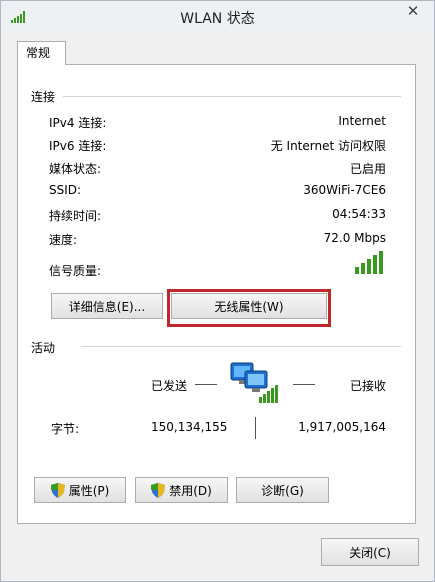  What do you see at coordinates (255, 428) in the screenshot?
I see `bytes-separator` at bounding box center [255, 428].